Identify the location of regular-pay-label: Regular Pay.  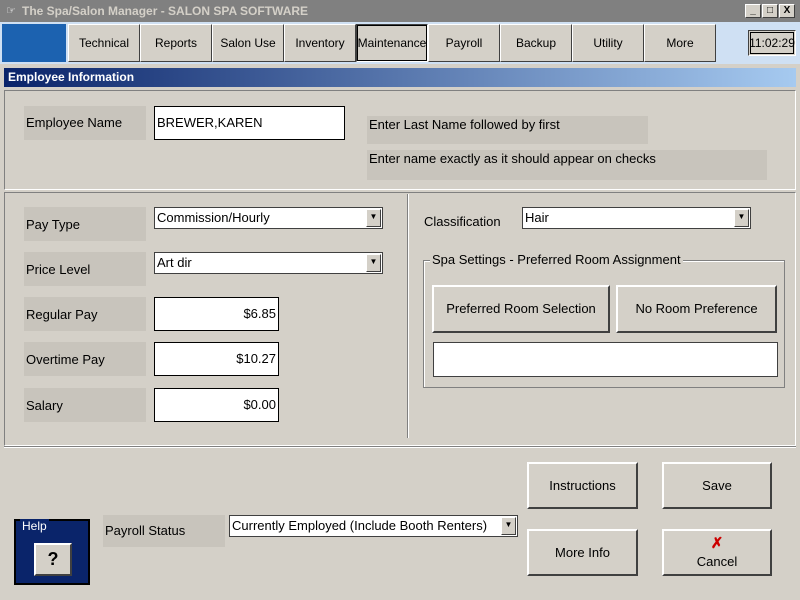
(85, 314).